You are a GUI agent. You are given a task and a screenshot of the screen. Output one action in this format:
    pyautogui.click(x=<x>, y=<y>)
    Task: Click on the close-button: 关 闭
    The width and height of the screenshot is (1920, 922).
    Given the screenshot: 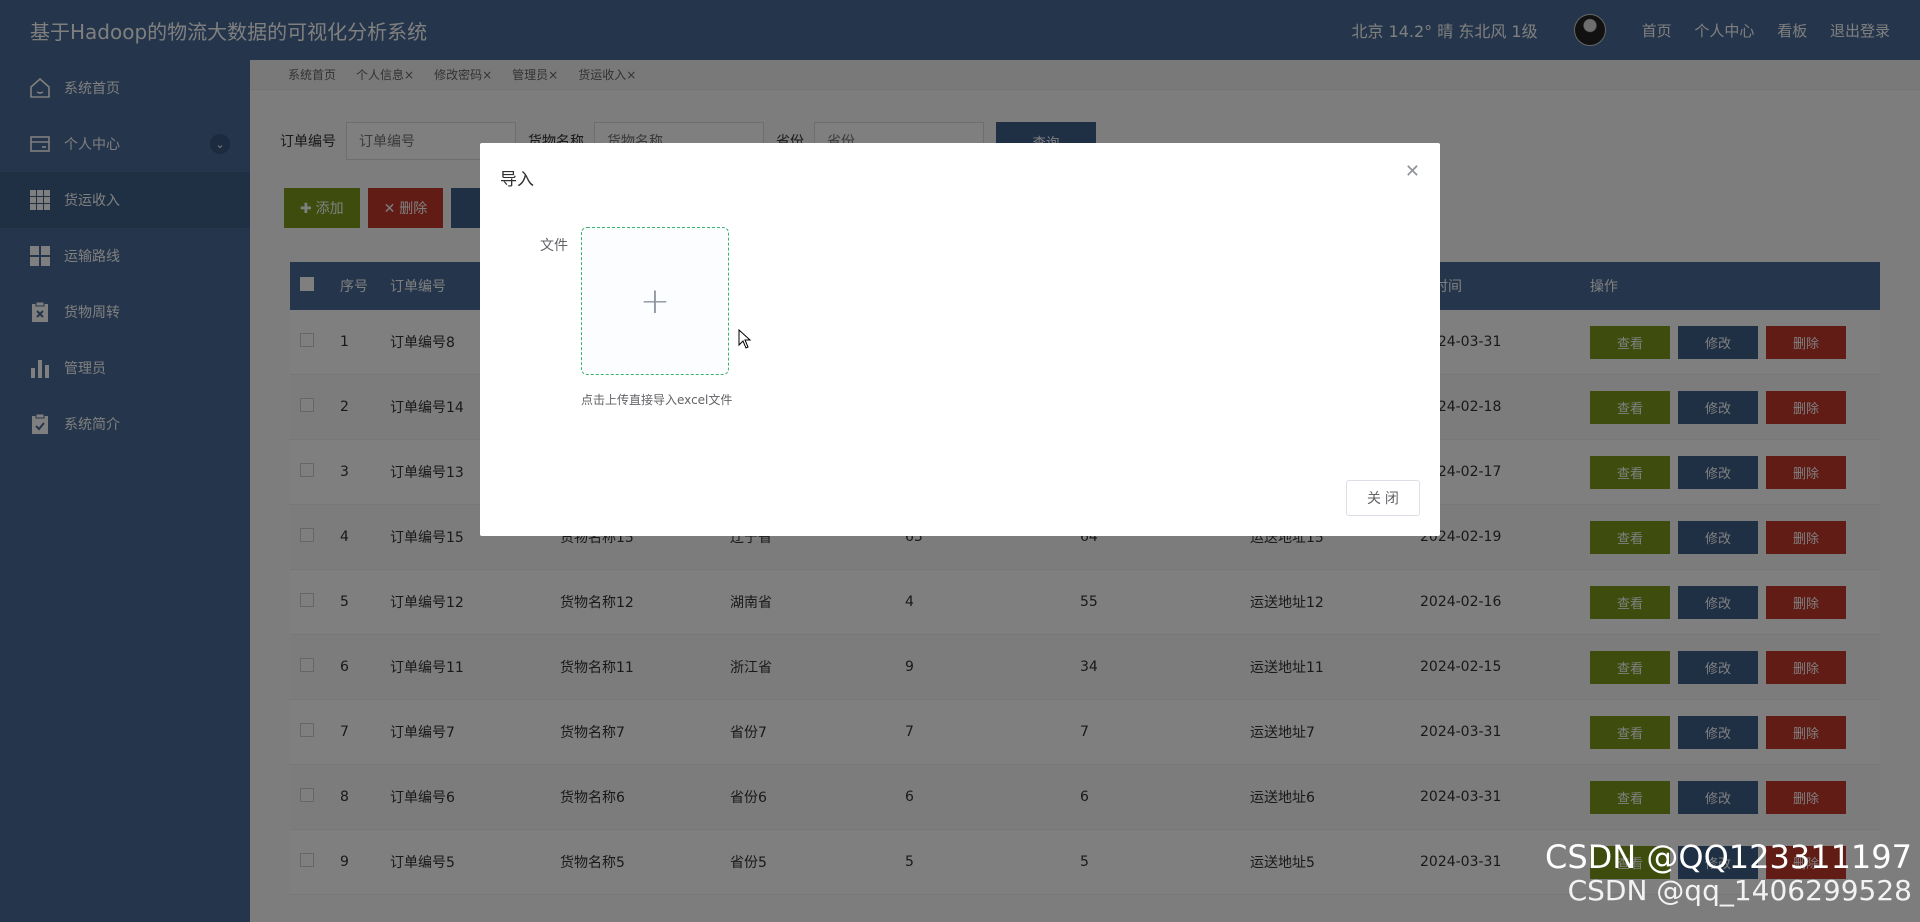 What is the action you would take?
    pyautogui.click(x=1383, y=498)
    